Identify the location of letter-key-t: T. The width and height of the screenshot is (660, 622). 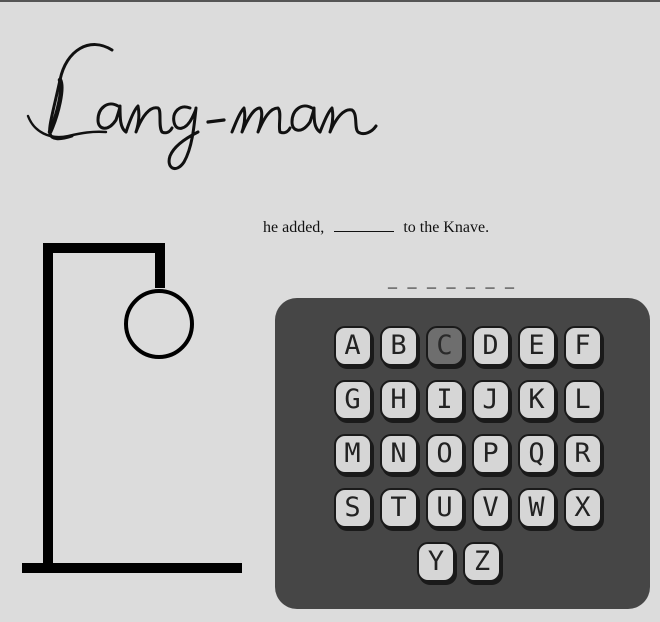
(398, 508).